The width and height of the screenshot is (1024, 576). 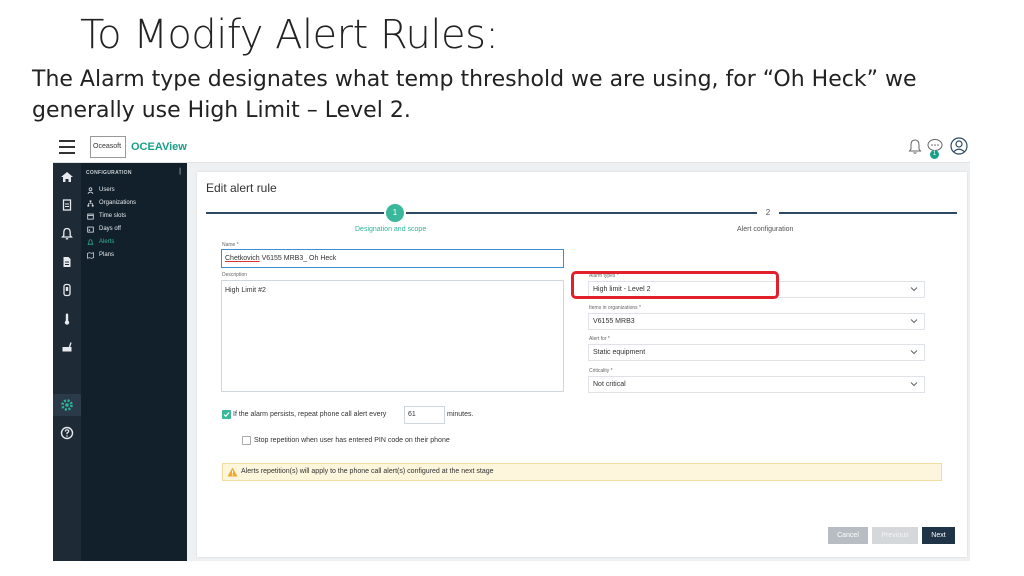 I want to click on sidebar-item-days-off: Days off, so click(x=104, y=229).